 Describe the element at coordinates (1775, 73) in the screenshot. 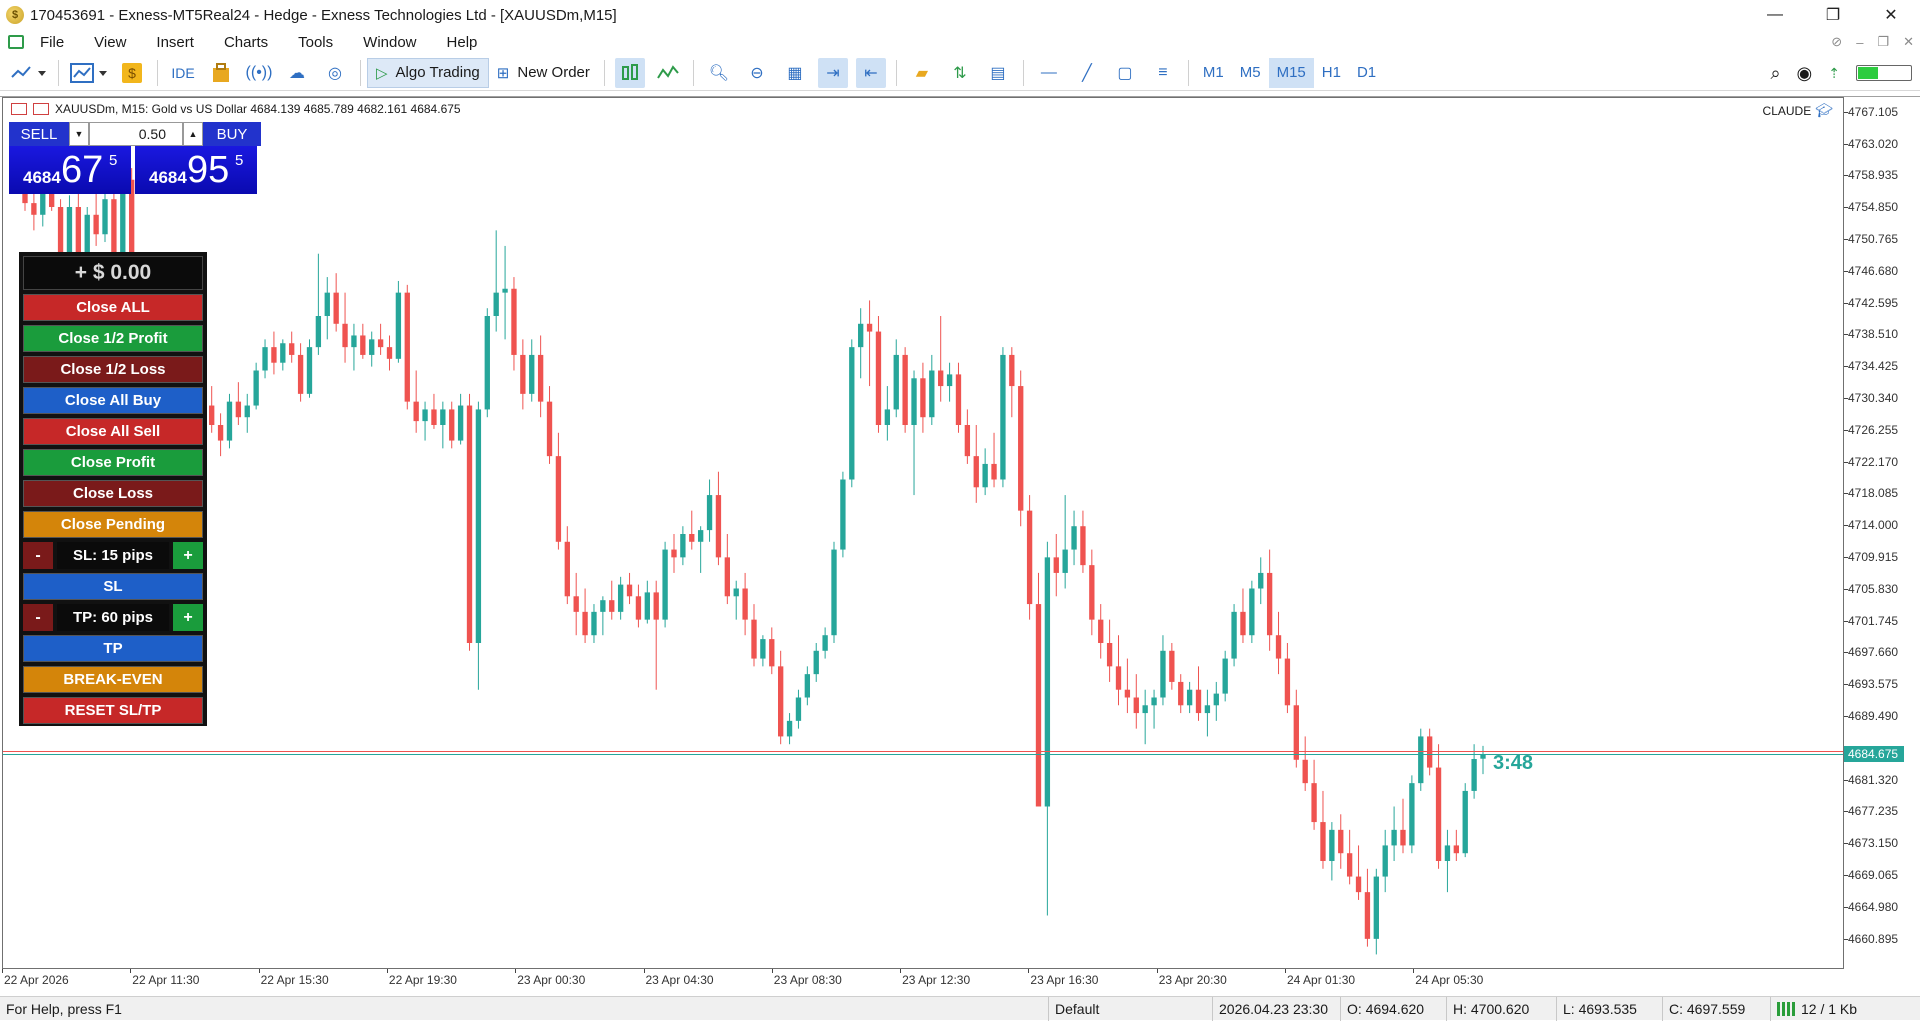

I see `search-icon: ⌕` at that location.